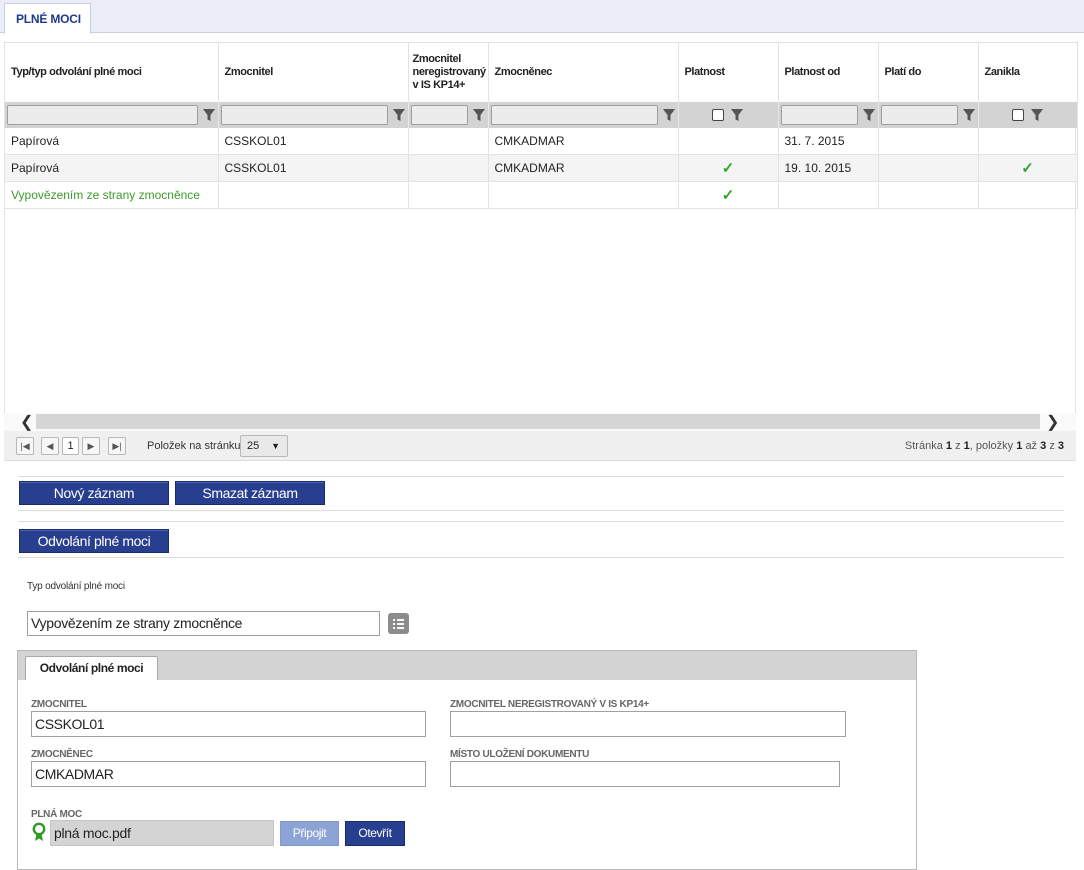  I want to click on misto-label: MÍSTO ULOŽENÍ DOKUMENTU, so click(520, 754).